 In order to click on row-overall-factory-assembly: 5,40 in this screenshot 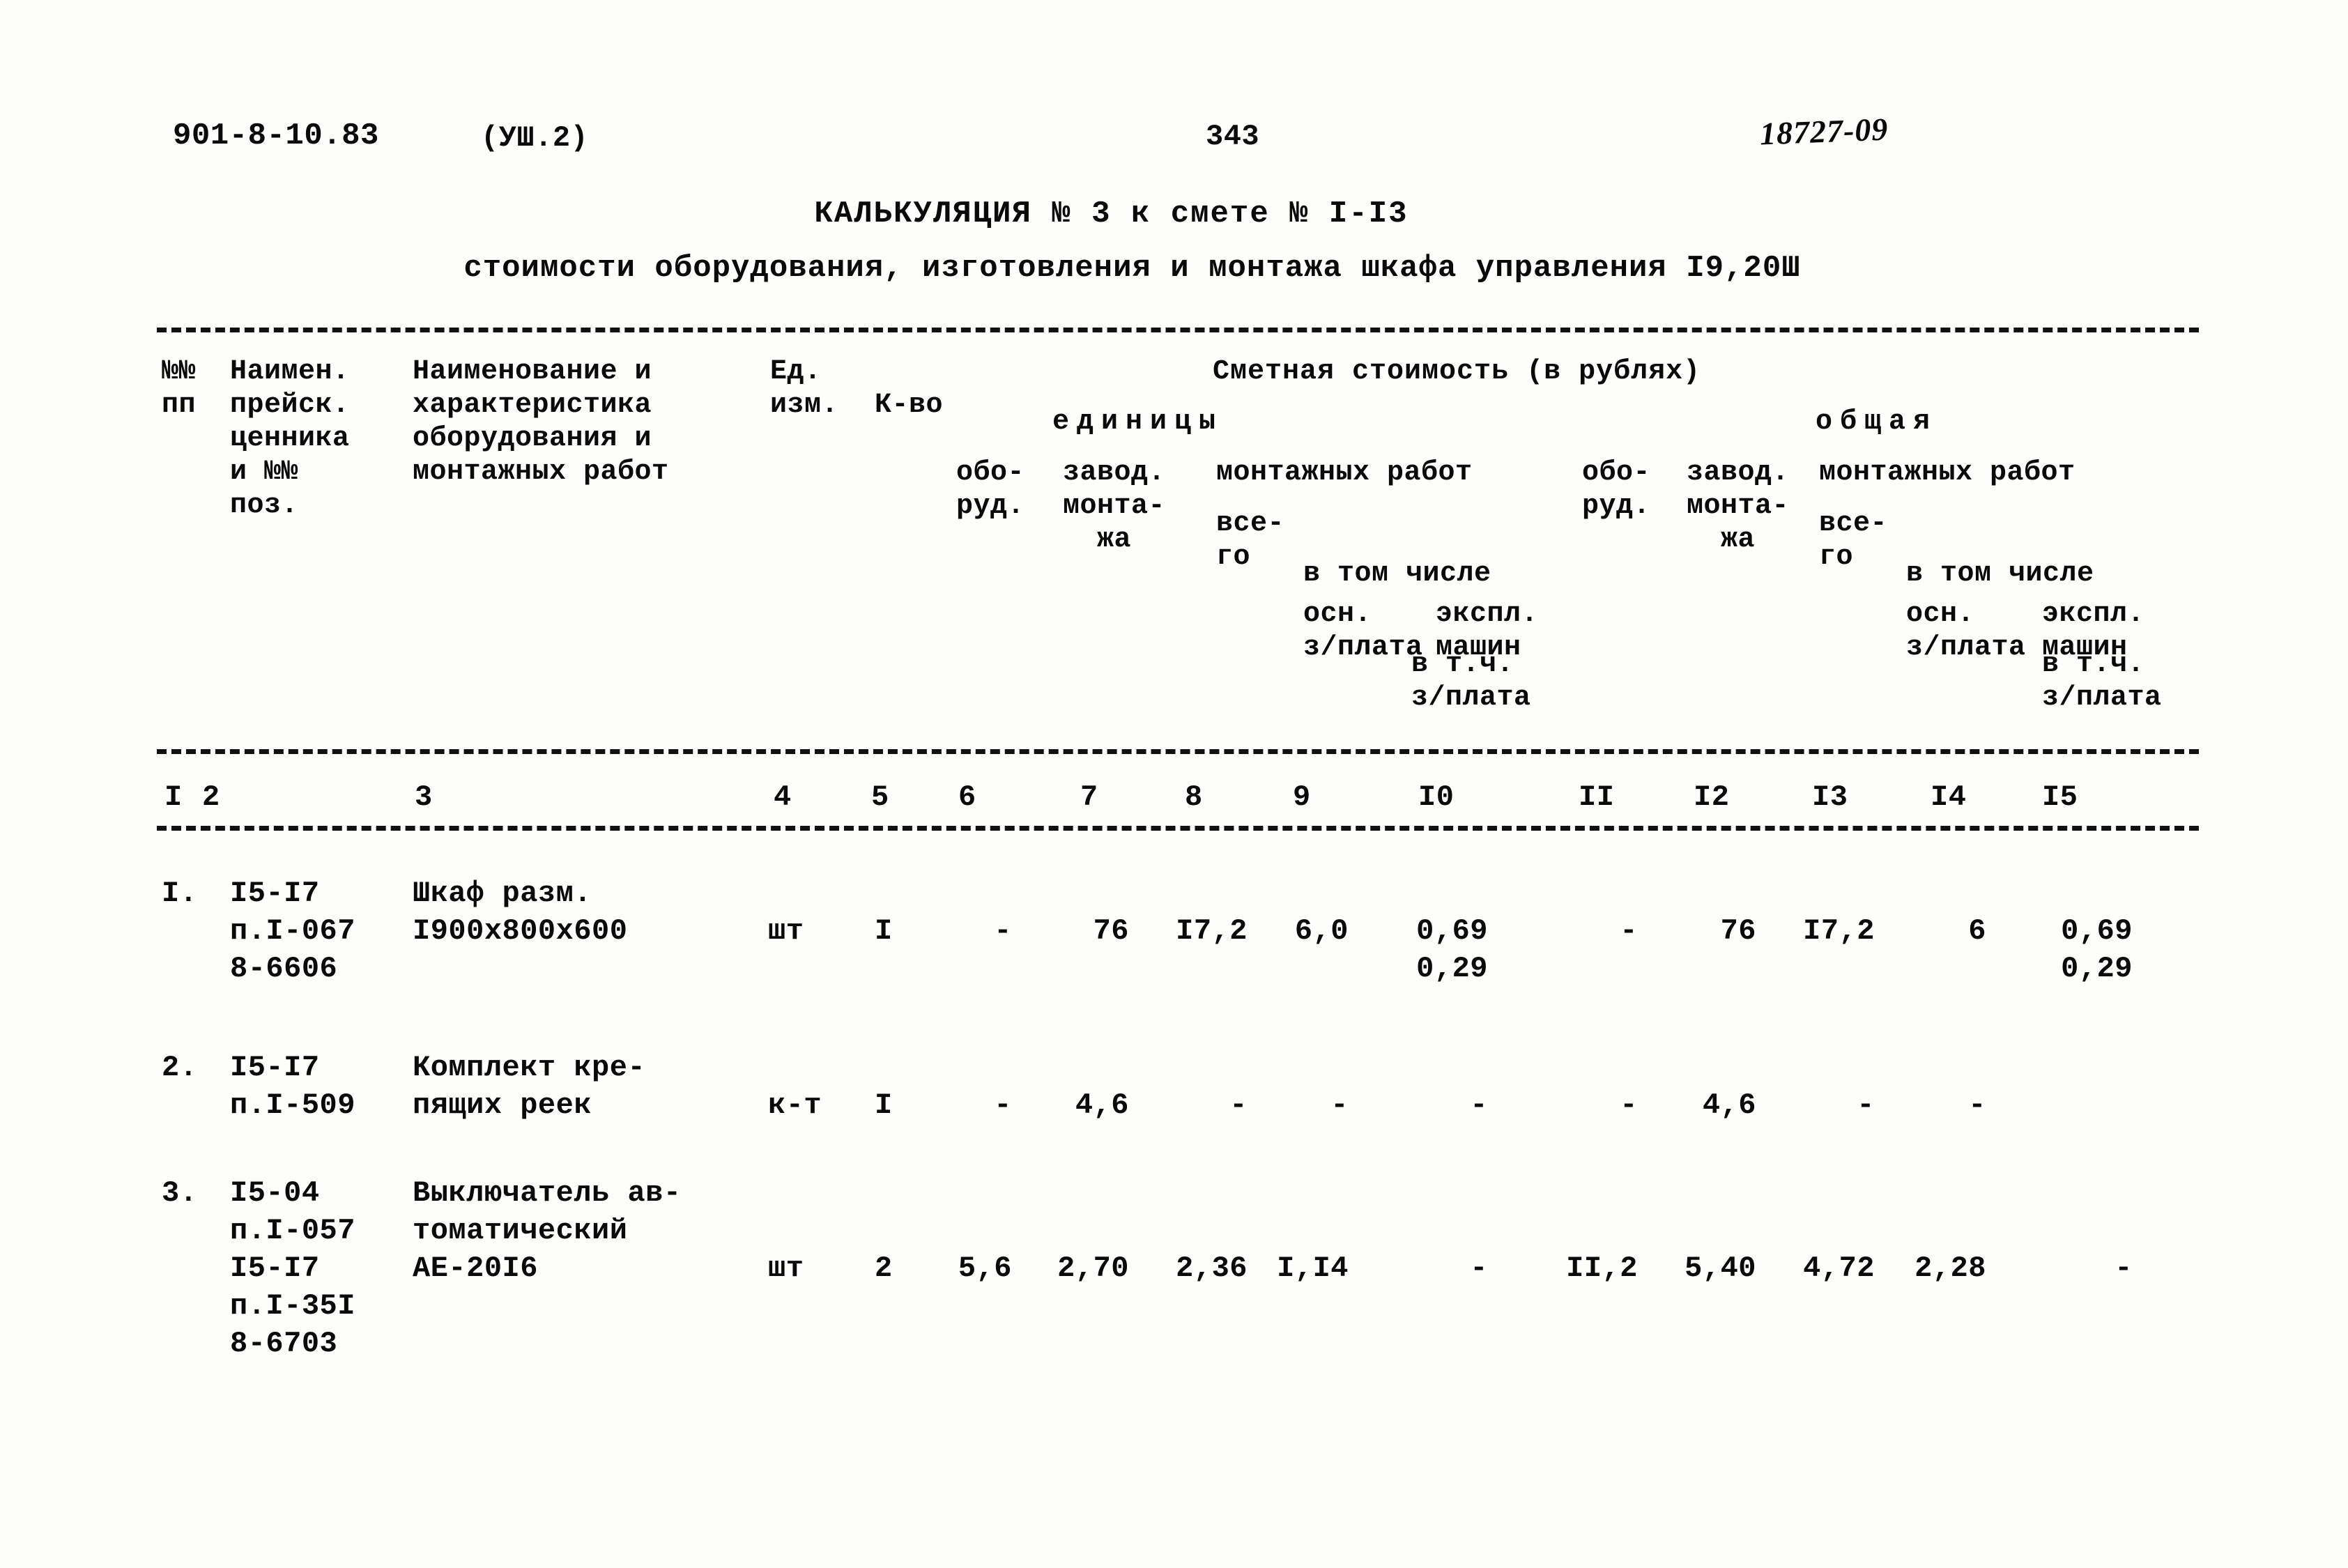, I will do `click(1720, 1268)`.